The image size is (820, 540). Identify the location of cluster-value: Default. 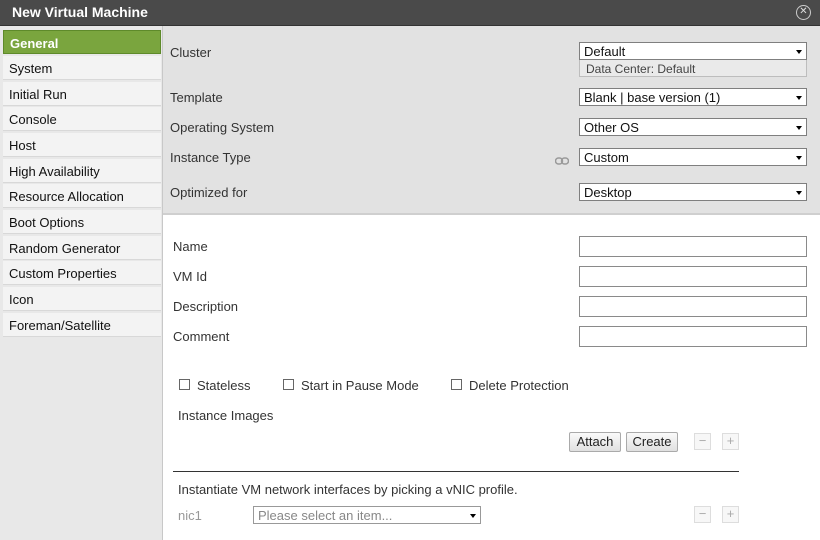
(605, 51).